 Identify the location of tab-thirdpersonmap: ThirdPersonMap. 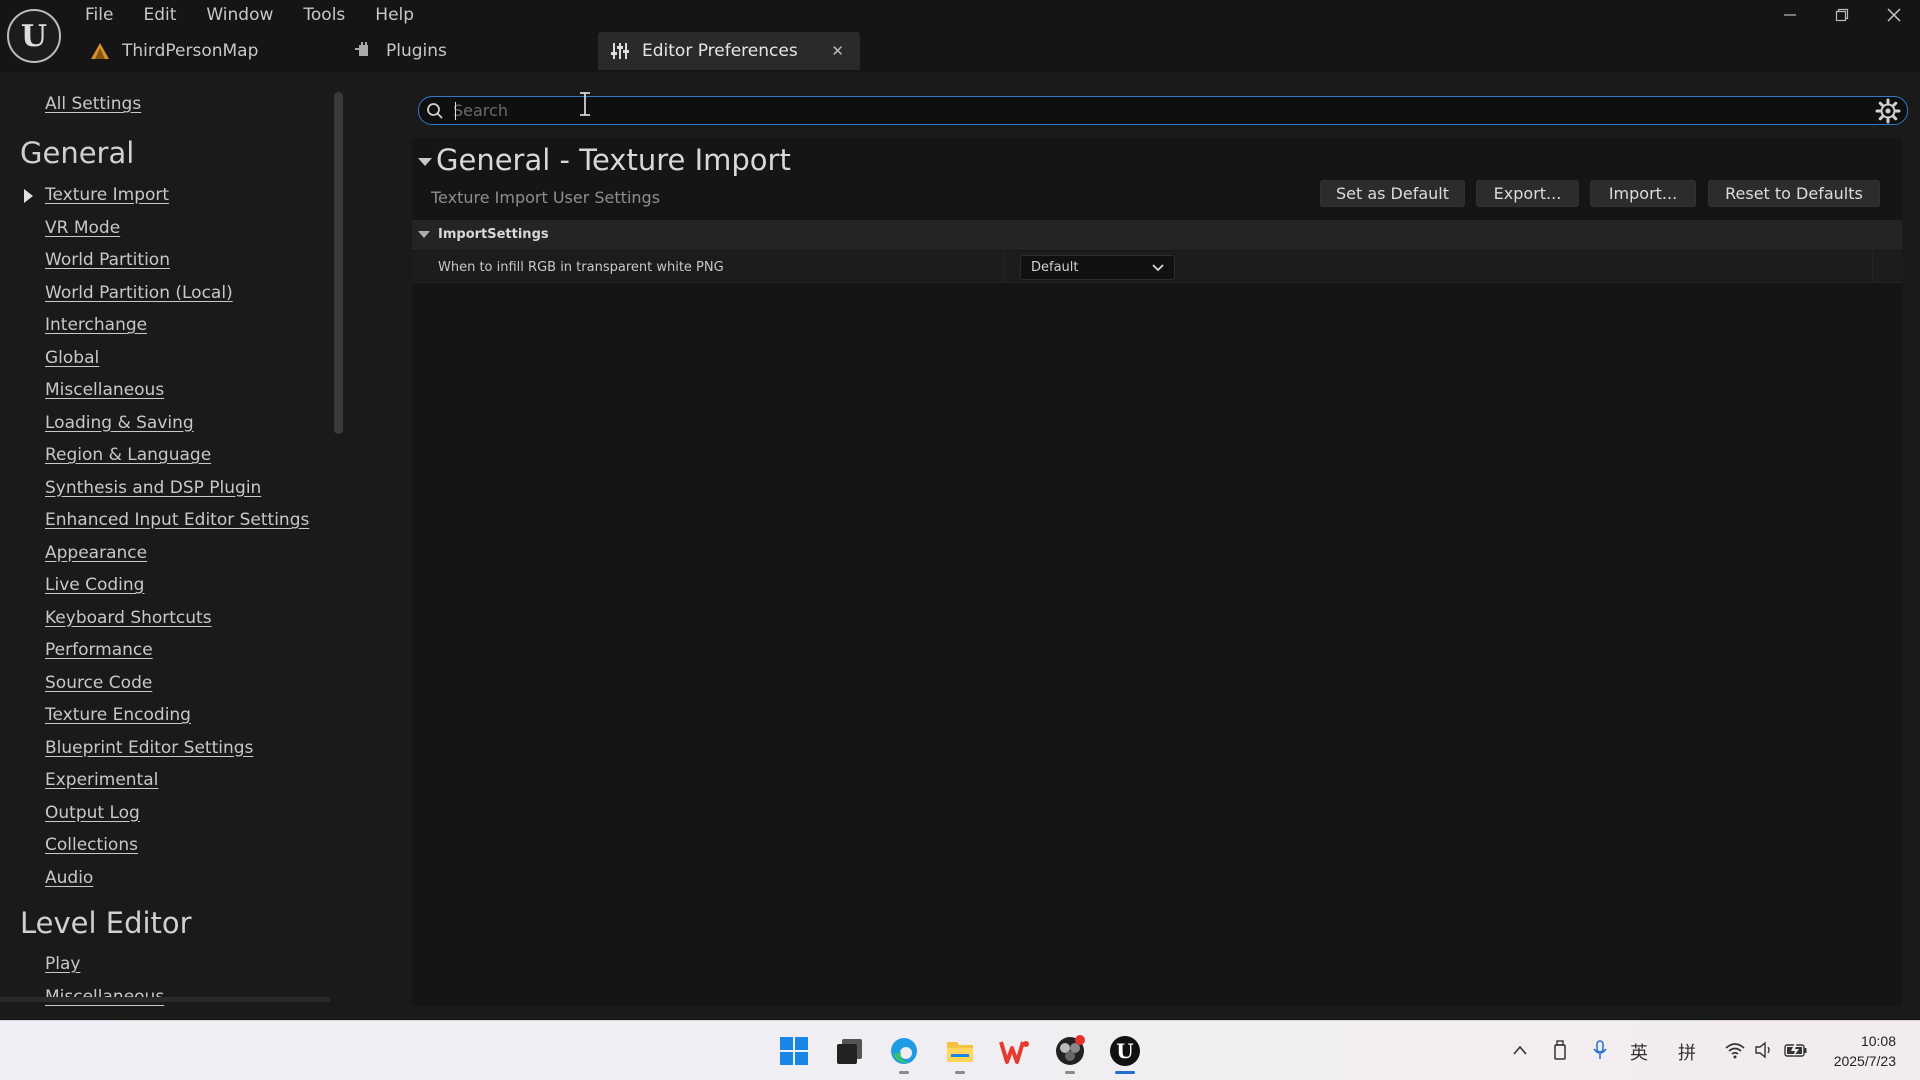
(213, 51).